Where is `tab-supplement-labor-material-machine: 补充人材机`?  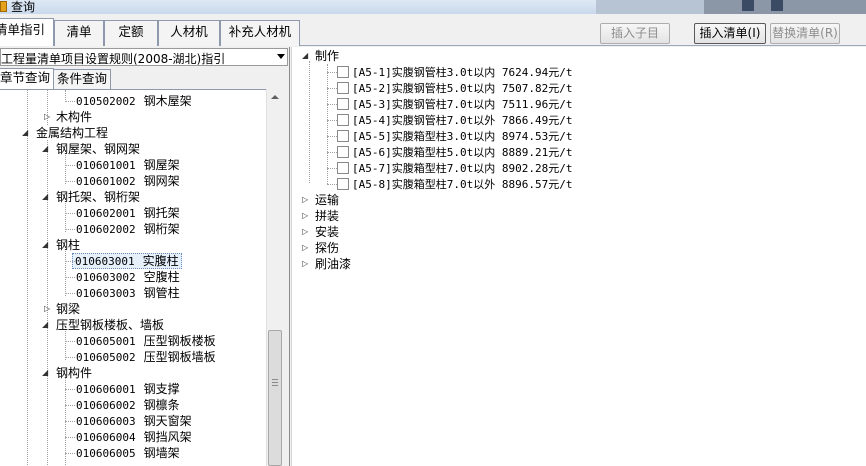
tab-supplement-labor-material-machine: 补充人材机 is located at coordinates (260, 33).